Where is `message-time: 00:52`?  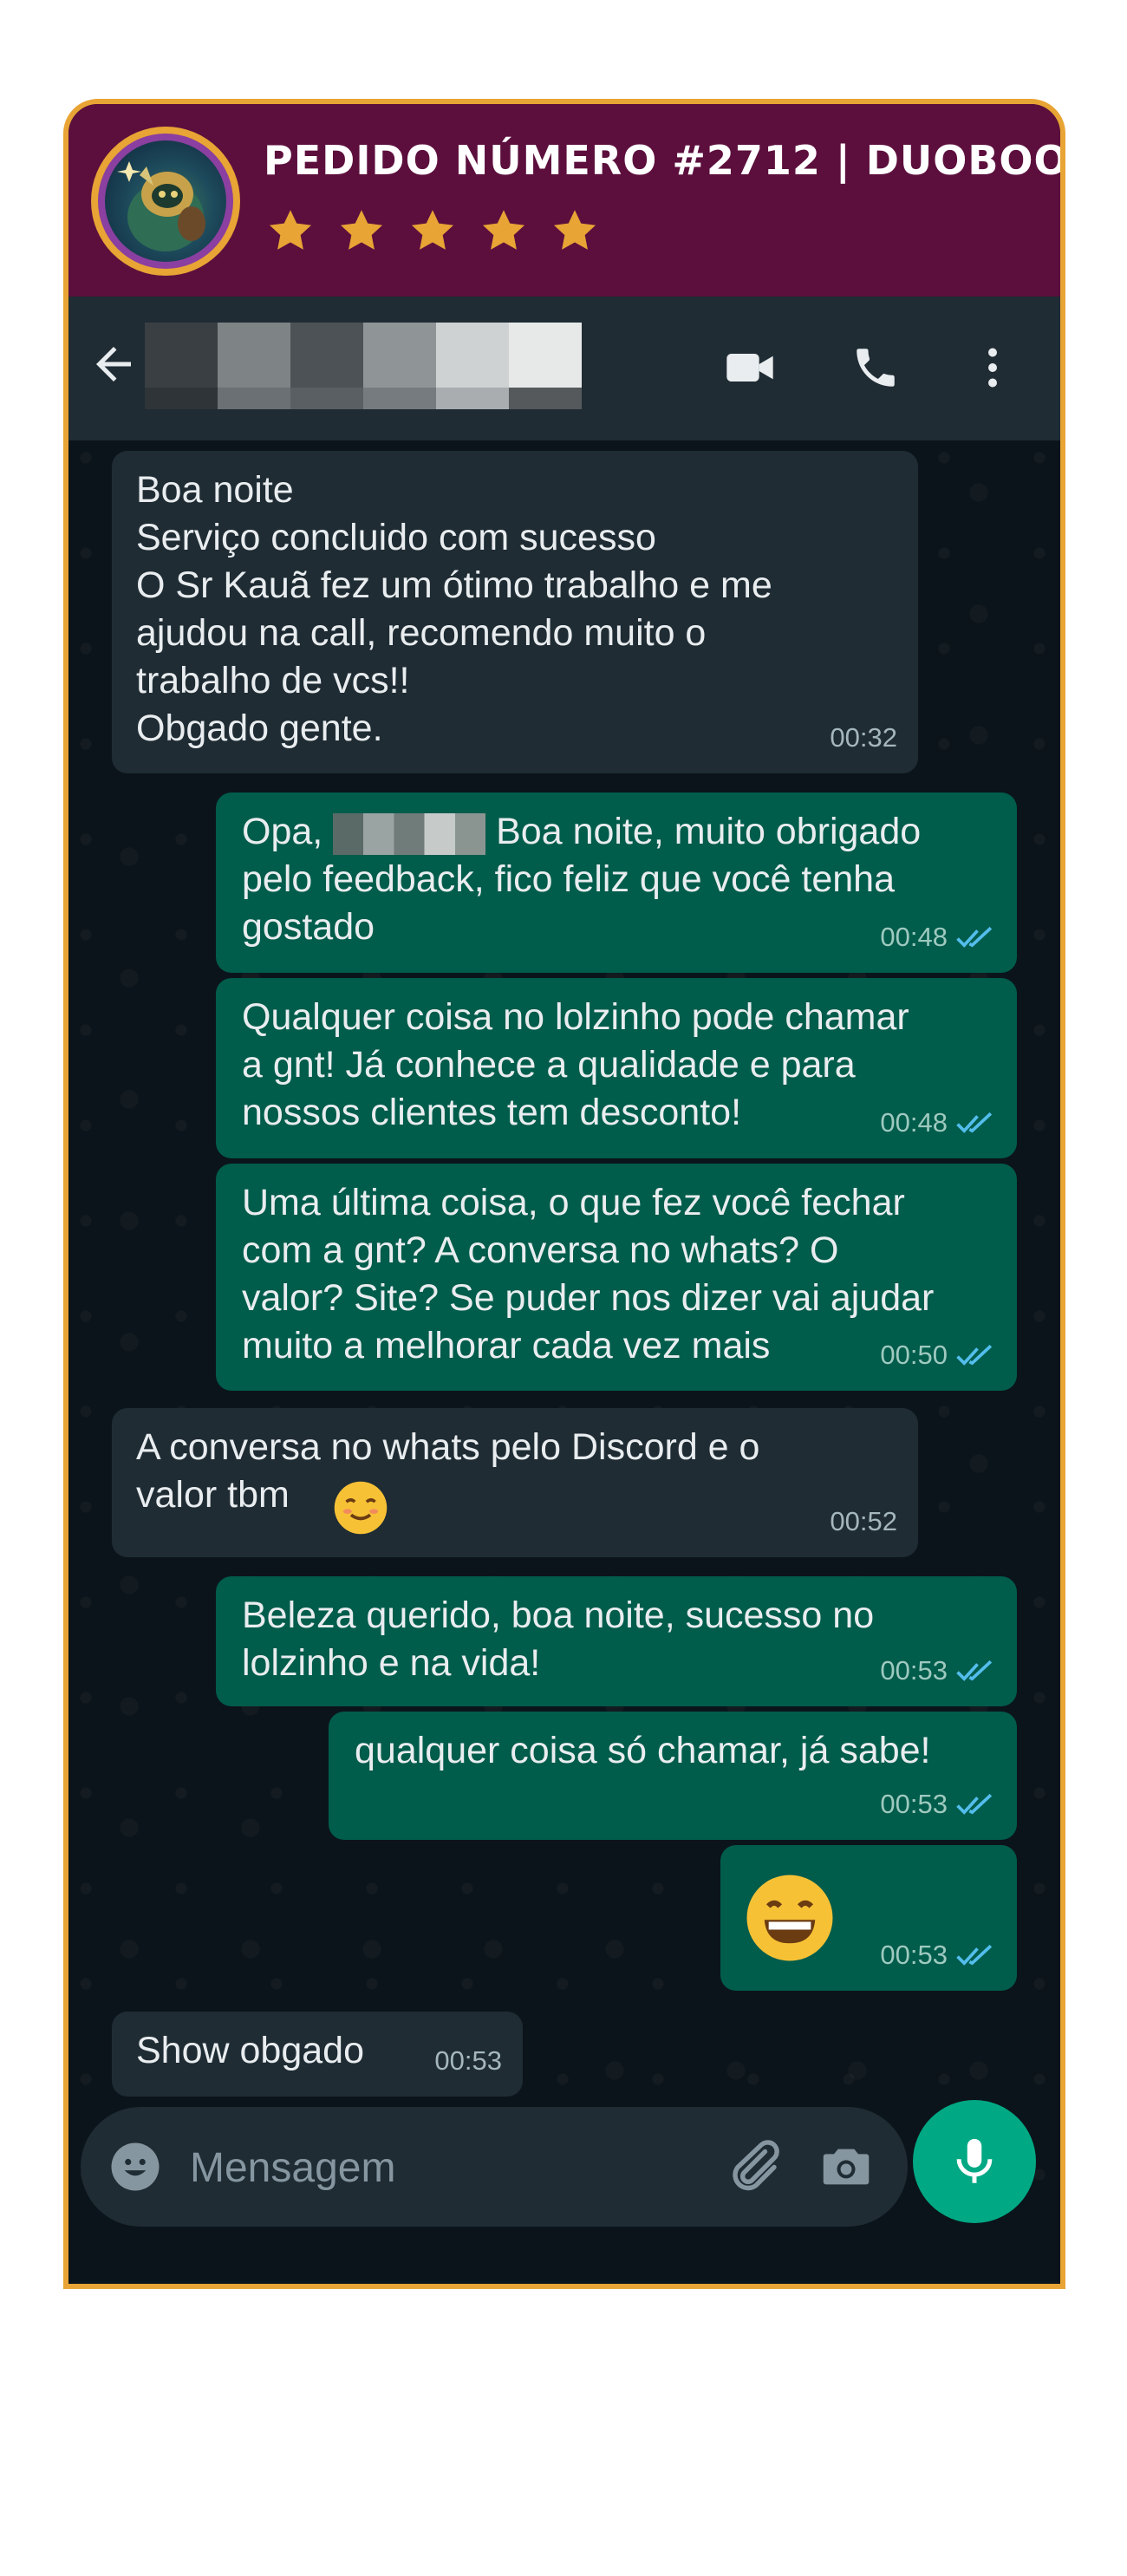
message-time: 00:52 is located at coordinates (863, 1521).